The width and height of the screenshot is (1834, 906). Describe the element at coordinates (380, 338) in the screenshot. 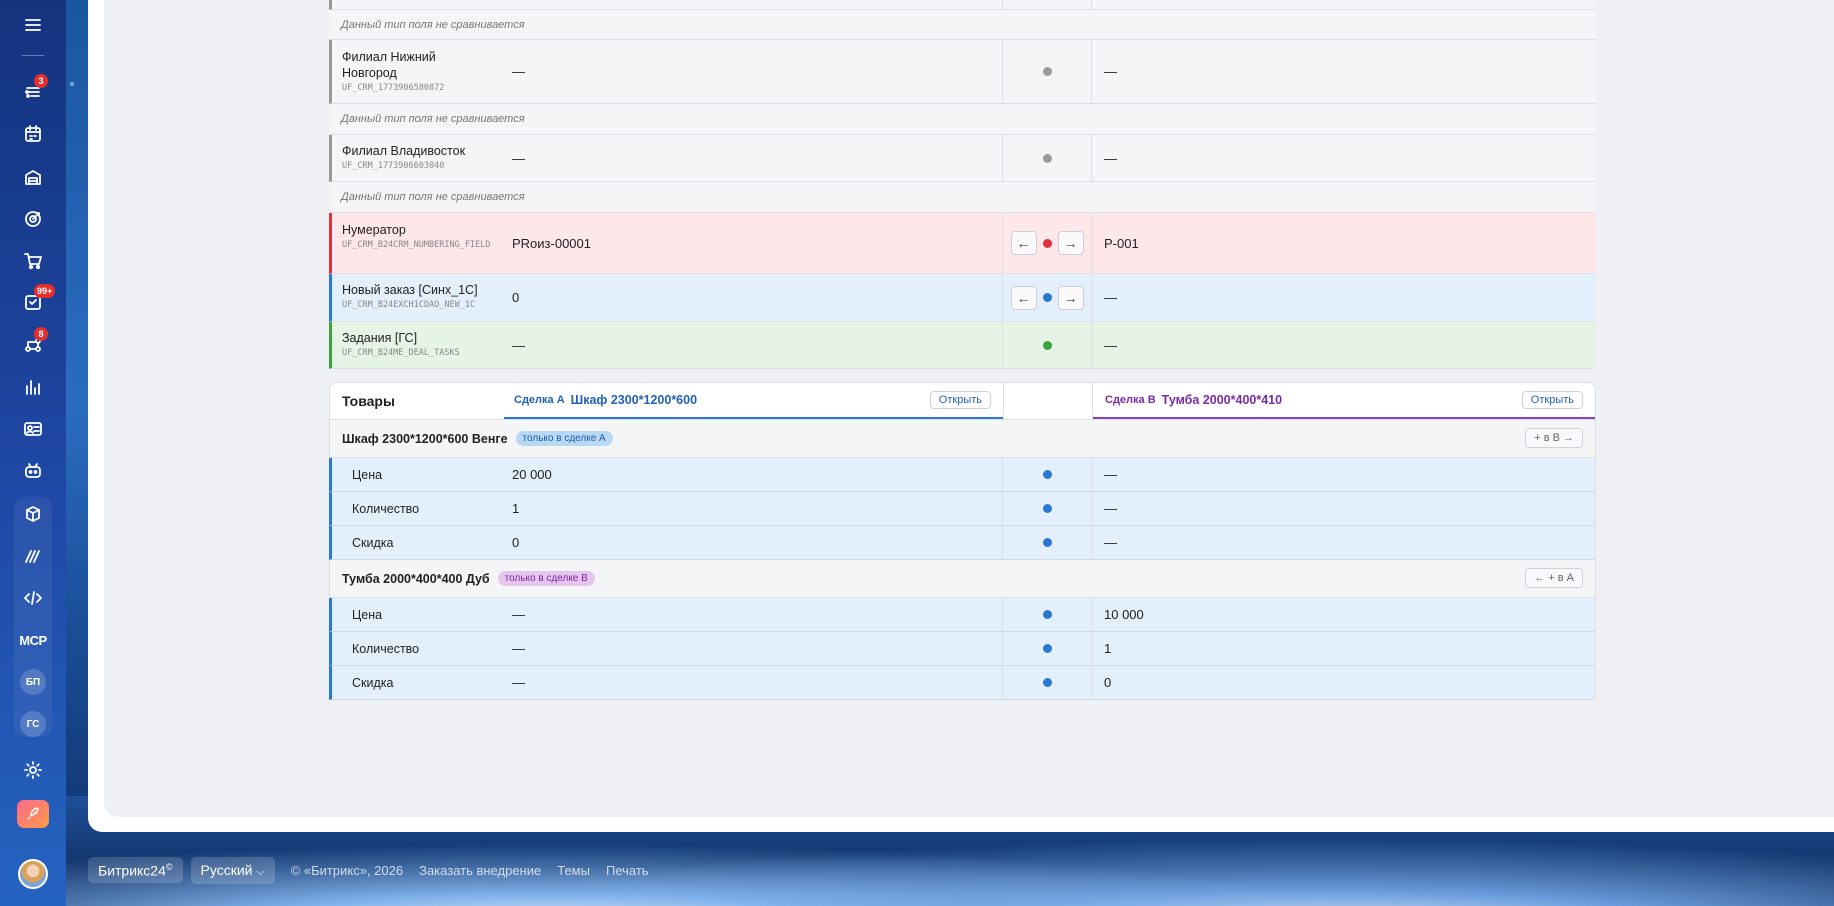

I see `field-name: Задания [ГС]` at that location.